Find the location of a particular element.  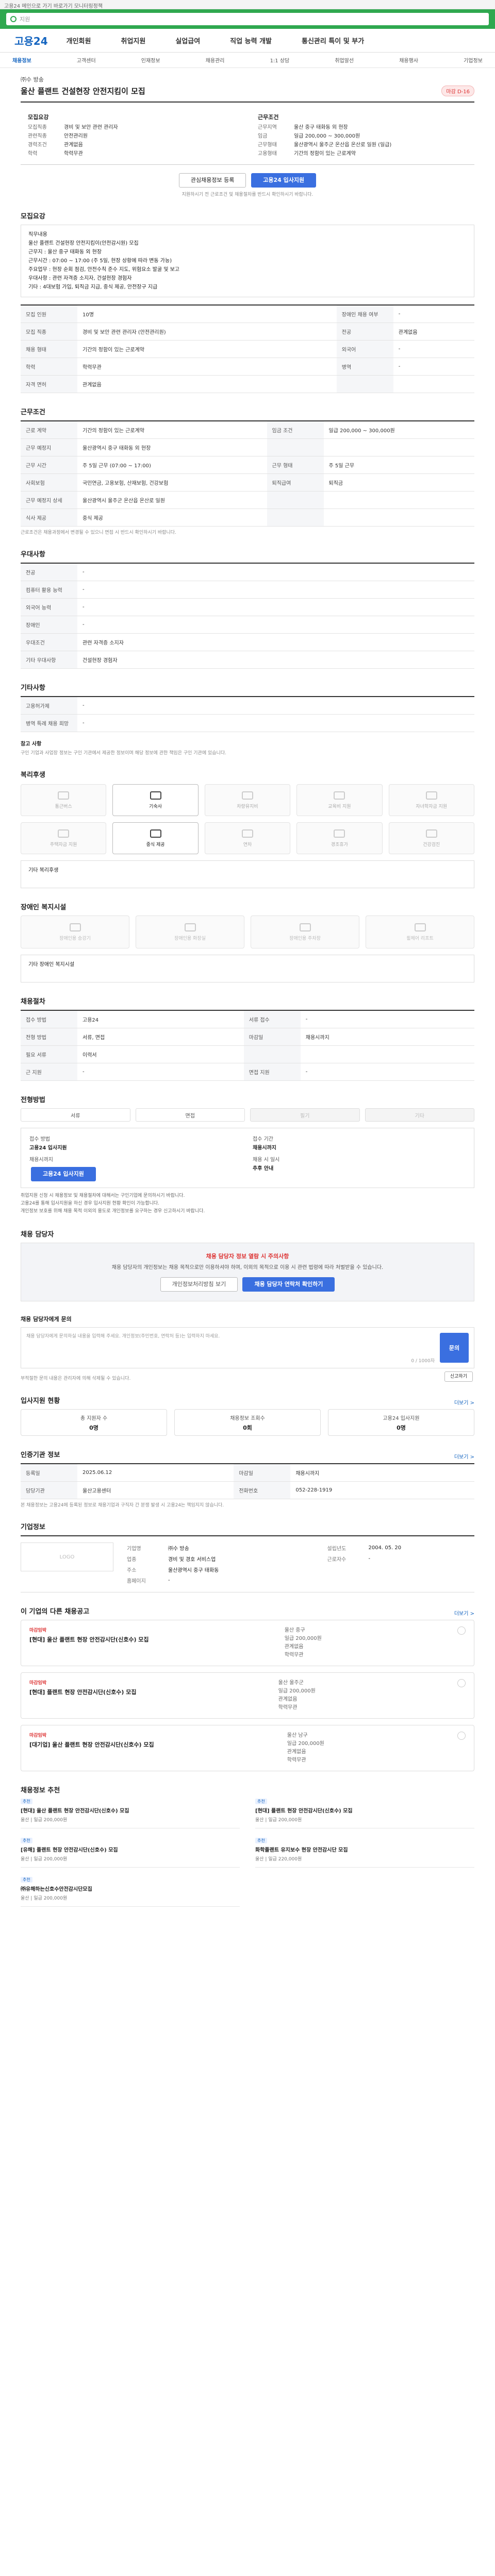

search-icon is located at coordinates (13, 19).